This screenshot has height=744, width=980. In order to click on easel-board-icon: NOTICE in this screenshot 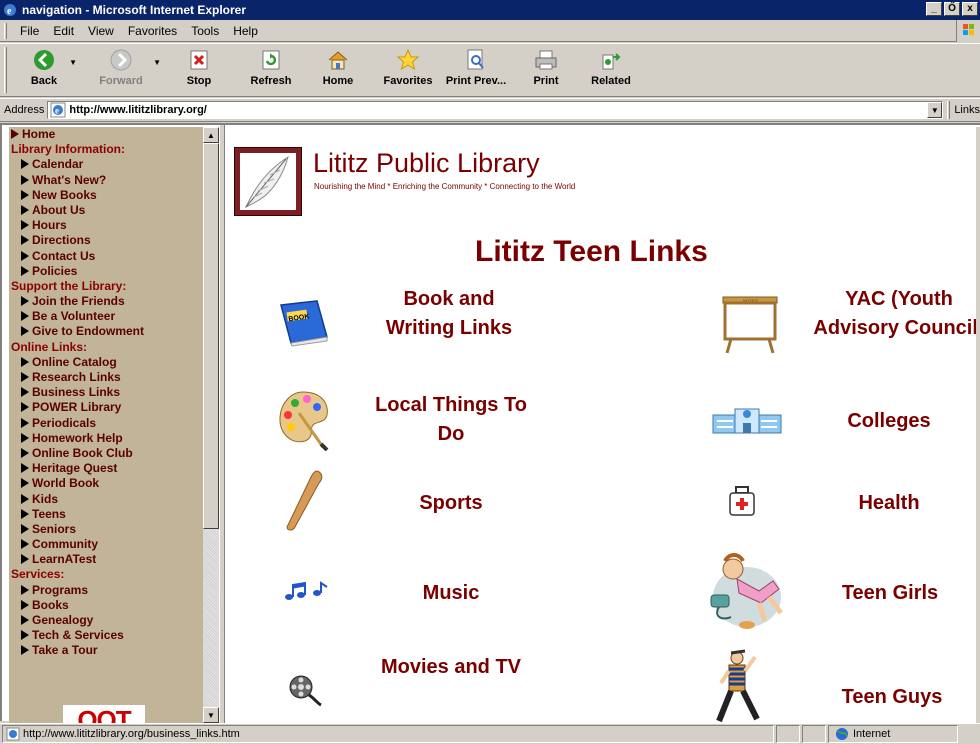, I will do `click(750, 325)`.